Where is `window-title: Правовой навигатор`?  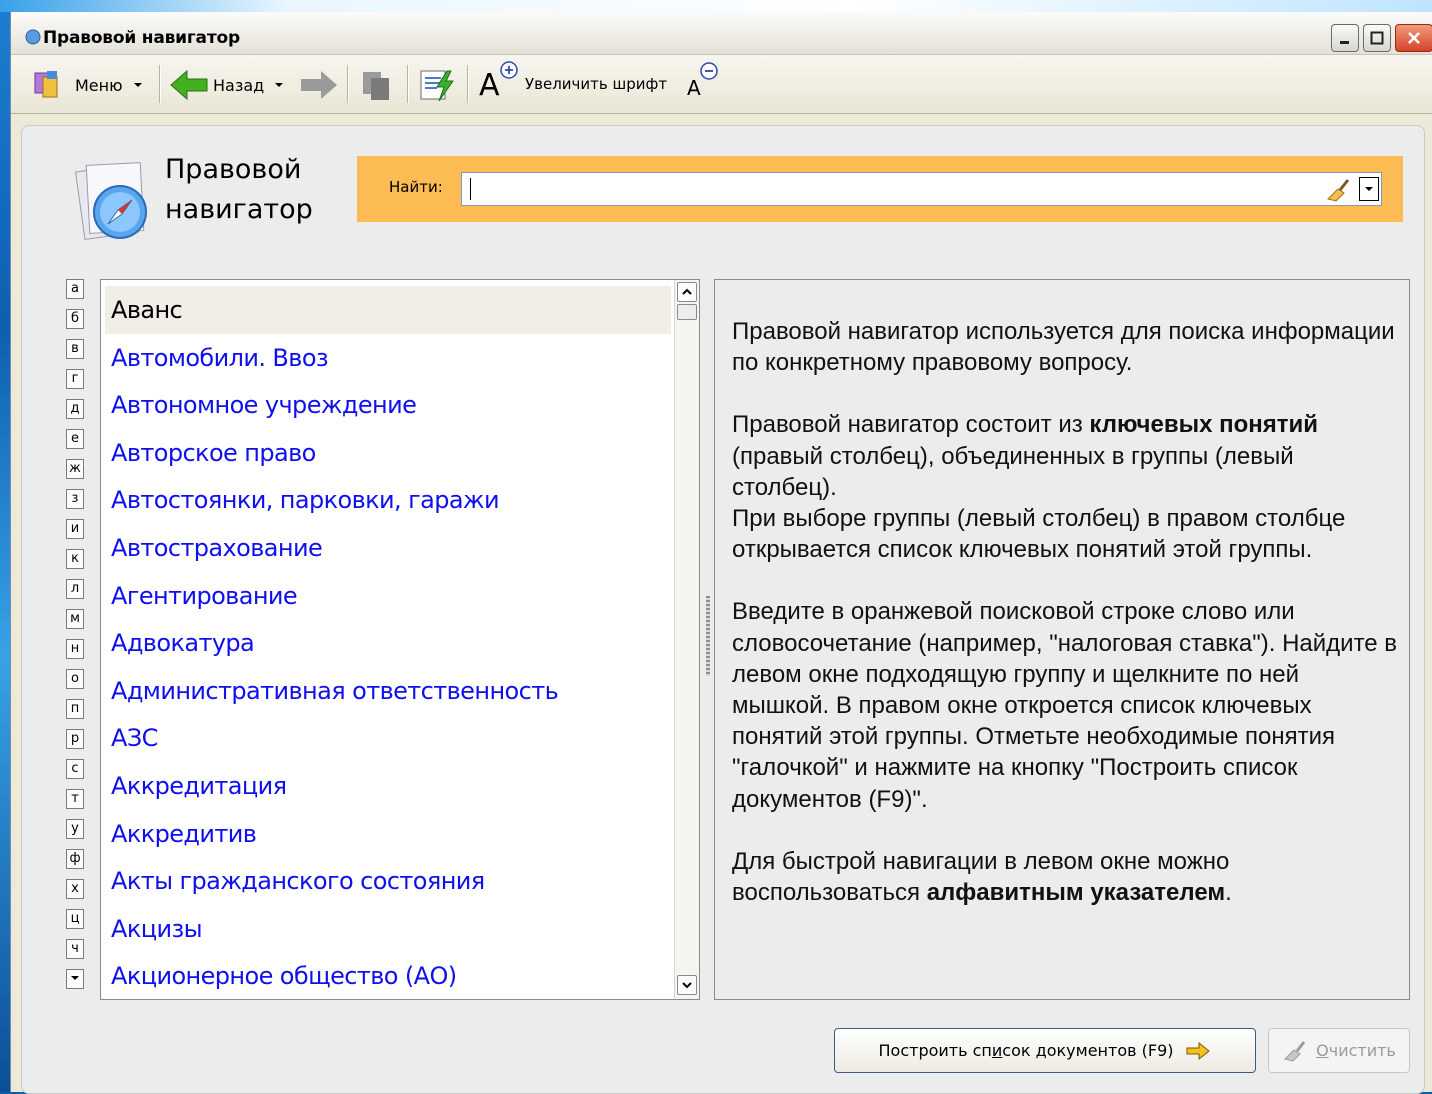 window-title: Правовой навигатор is located at coordinates (141, 38).